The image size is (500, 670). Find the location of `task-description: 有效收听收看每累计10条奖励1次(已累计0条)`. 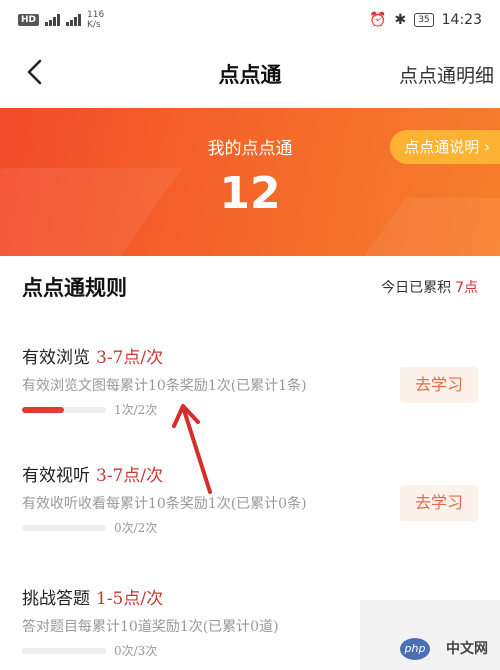

task-description: 有效收听收看每累计10条奖励1次(已累计0条) is located at coordinates (164, 504).